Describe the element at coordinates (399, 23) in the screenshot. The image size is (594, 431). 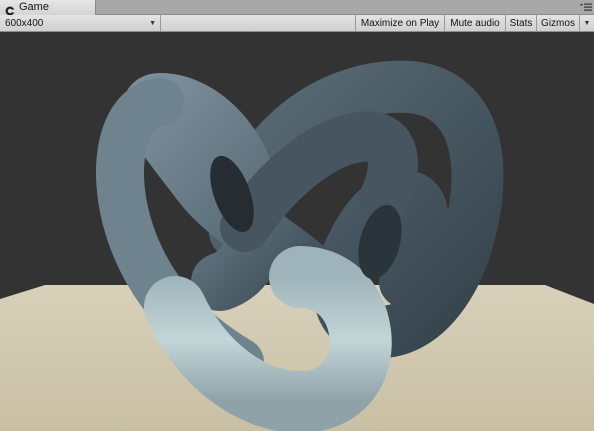
I see `maximize-on-play-button: Maximize on Play` at that location.